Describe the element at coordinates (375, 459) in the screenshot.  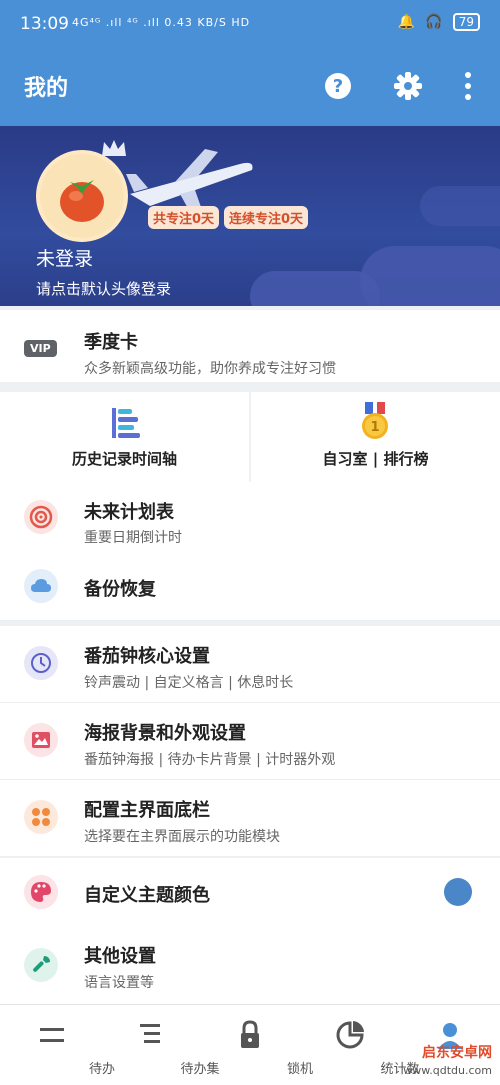
I see `study-room-label: 自习室 | 排行榜` at that location.